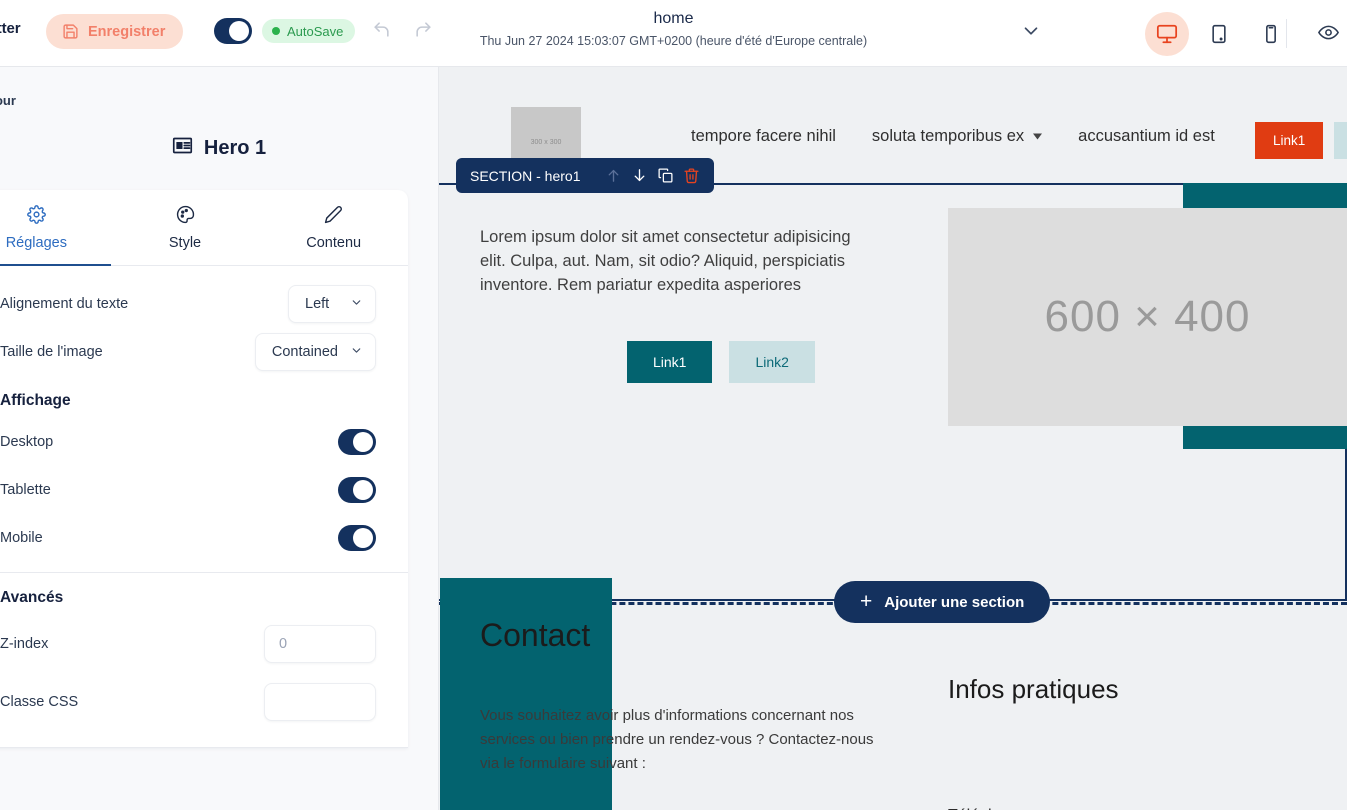 The width and height of the screenshot is (1347, 810). I want to click on undo-button, so click(381, 32).